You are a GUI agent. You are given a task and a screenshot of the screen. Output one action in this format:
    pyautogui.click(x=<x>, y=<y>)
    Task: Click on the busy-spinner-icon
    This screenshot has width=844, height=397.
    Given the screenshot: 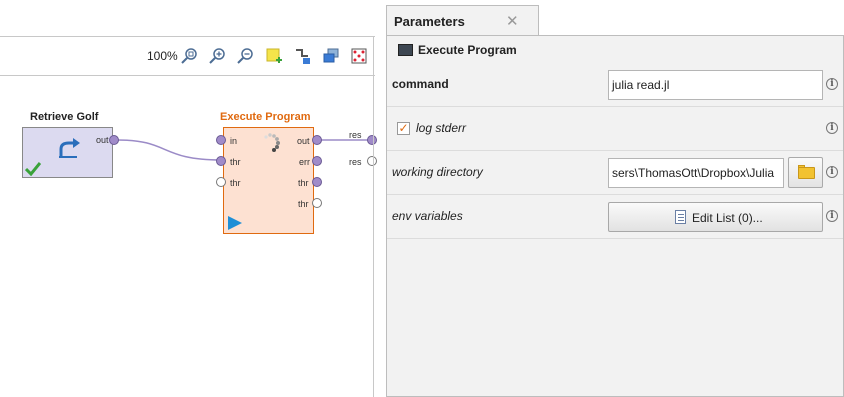 What is the action you would take?
    pyautogui.click(x=272, y=142)
    